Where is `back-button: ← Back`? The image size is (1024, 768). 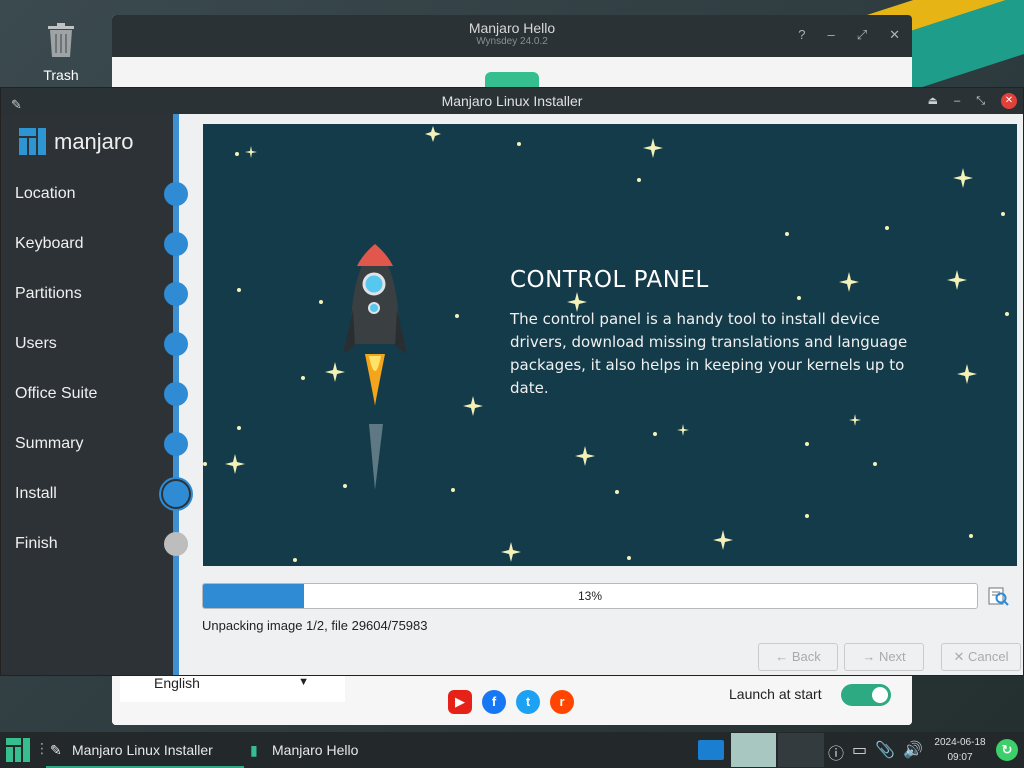 back-button: ← Back is located at coordinates (798, 657).